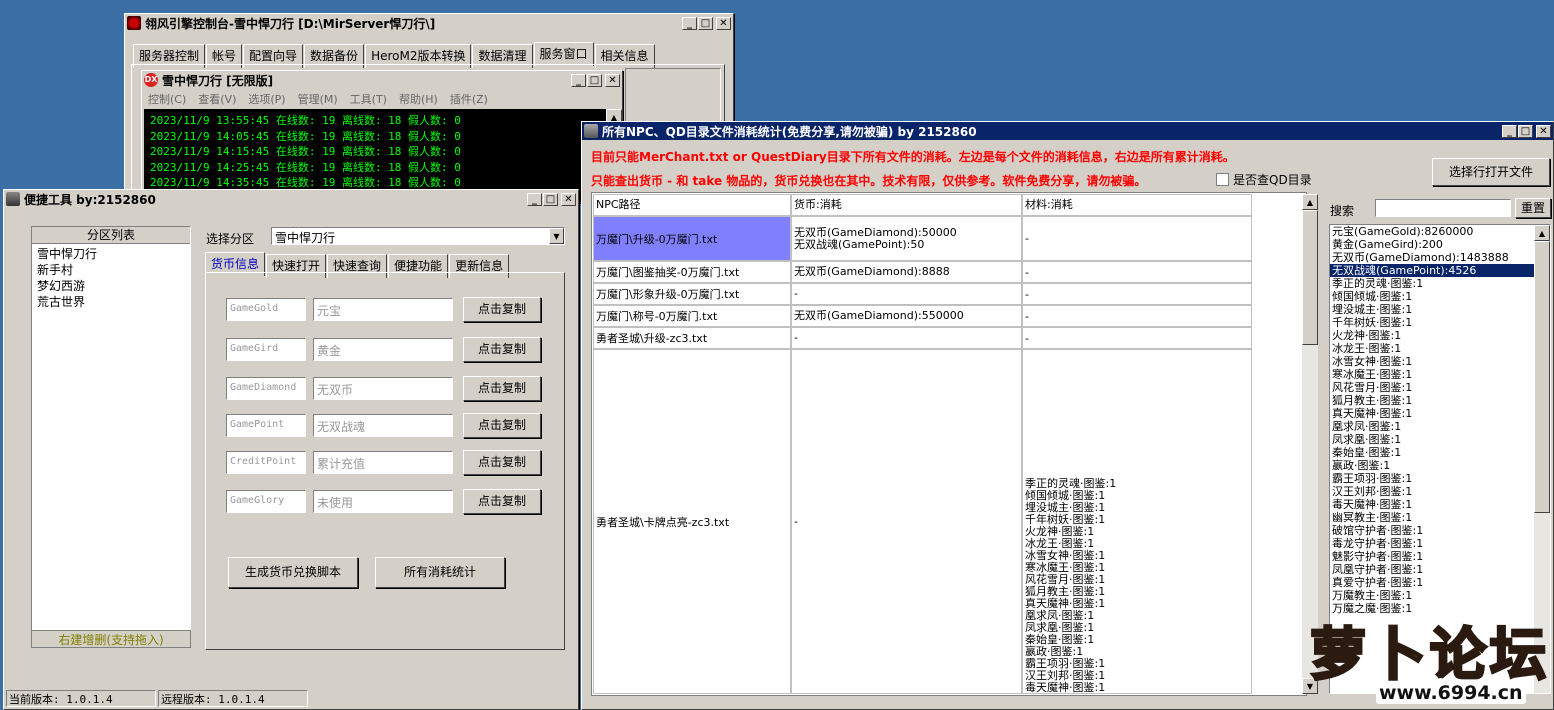 This screenshot has height=710, width=1554. Describe the element at coordinates (1432, 582) in the screenshot. I see `totals-list-item: 真爱守护者·图鉴:1` at that location.